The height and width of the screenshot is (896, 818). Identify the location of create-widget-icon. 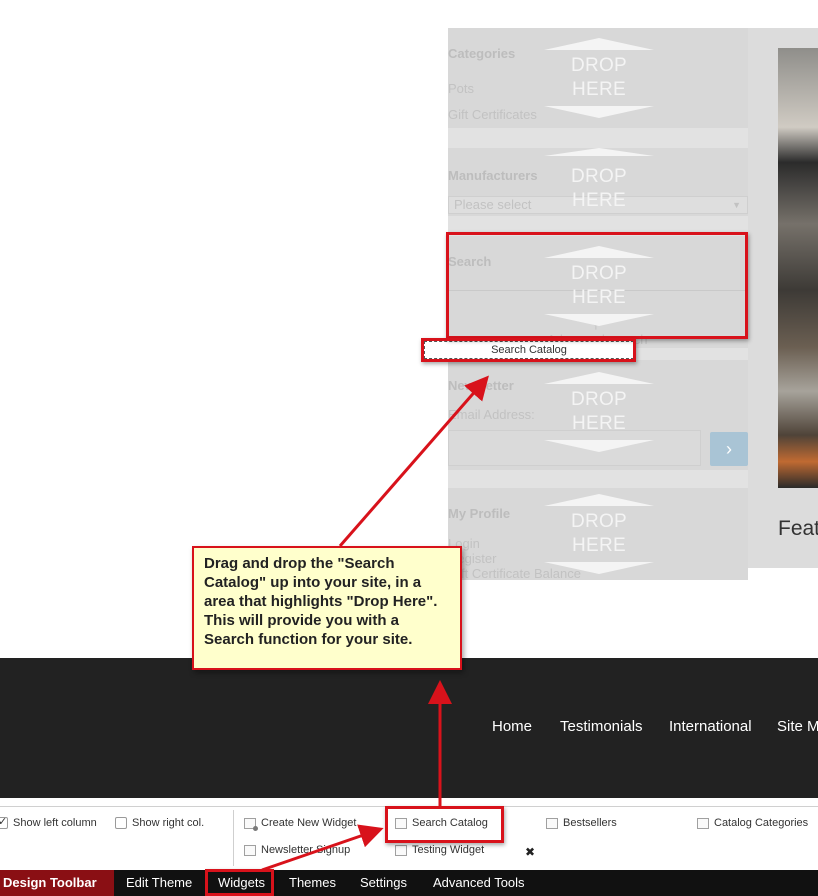
(251, 824).